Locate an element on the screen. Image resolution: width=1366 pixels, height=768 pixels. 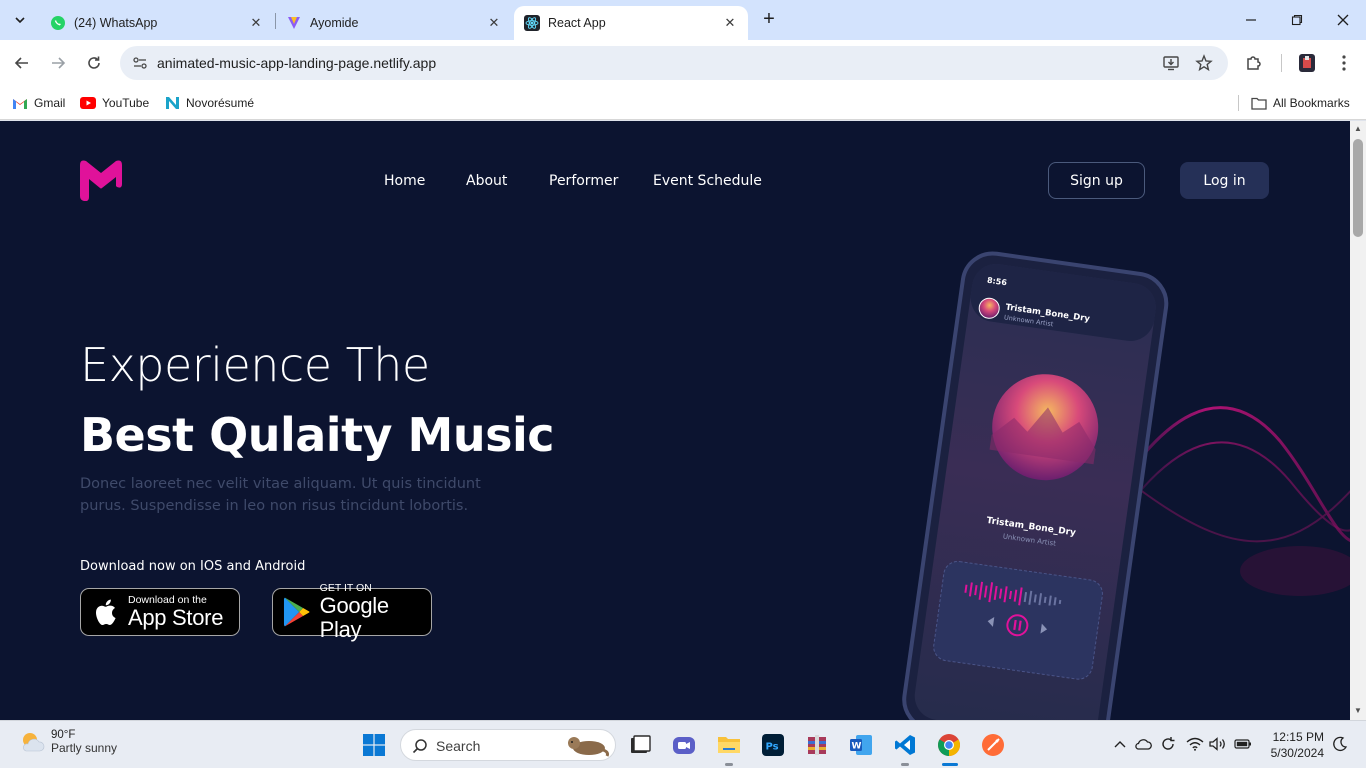
nav-about: About is located at coordinates (486, 181).